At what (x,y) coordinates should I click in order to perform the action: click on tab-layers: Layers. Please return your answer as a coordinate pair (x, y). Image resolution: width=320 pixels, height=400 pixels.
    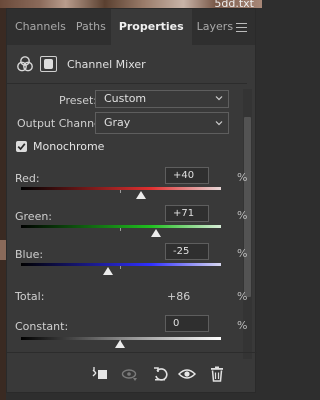
    Looking at the image, I should click on (215, 27).